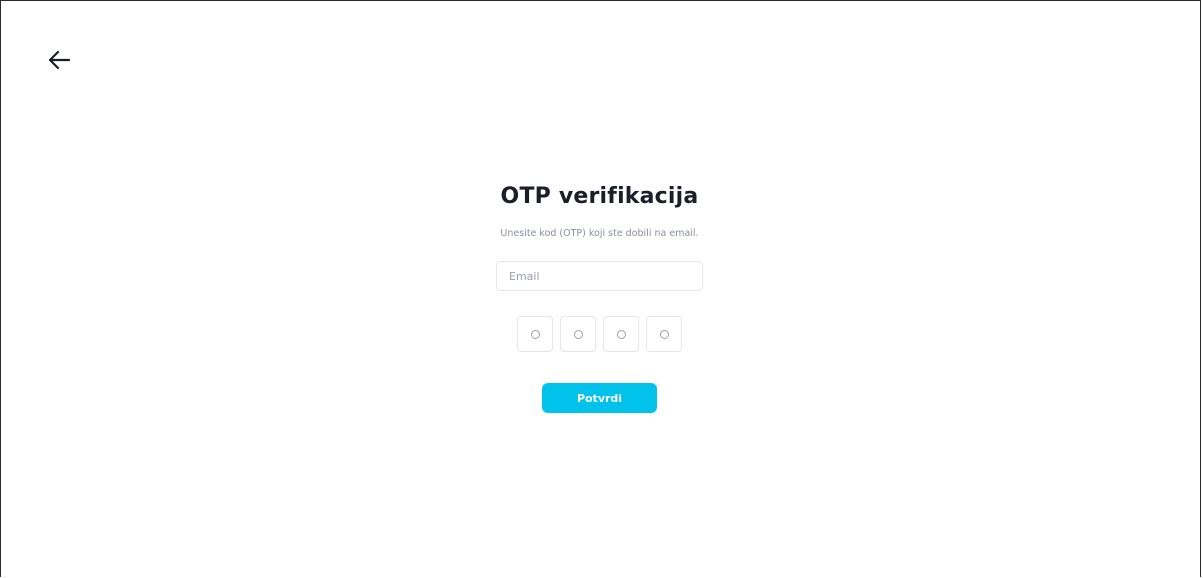 The width and height of the screenshot is (1203, 578). I want to click on otp-input-group, so click(599, 334).